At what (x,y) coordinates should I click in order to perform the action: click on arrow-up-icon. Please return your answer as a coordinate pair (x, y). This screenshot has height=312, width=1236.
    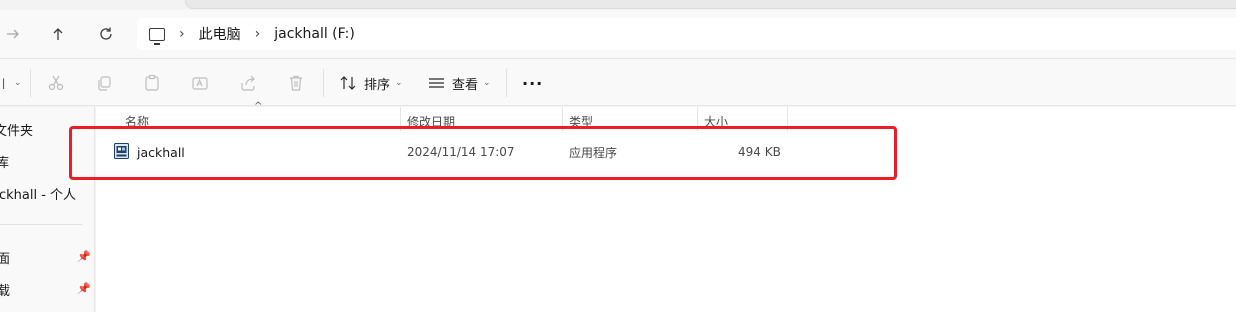
    Looking at the image, I should click on (58, 34).